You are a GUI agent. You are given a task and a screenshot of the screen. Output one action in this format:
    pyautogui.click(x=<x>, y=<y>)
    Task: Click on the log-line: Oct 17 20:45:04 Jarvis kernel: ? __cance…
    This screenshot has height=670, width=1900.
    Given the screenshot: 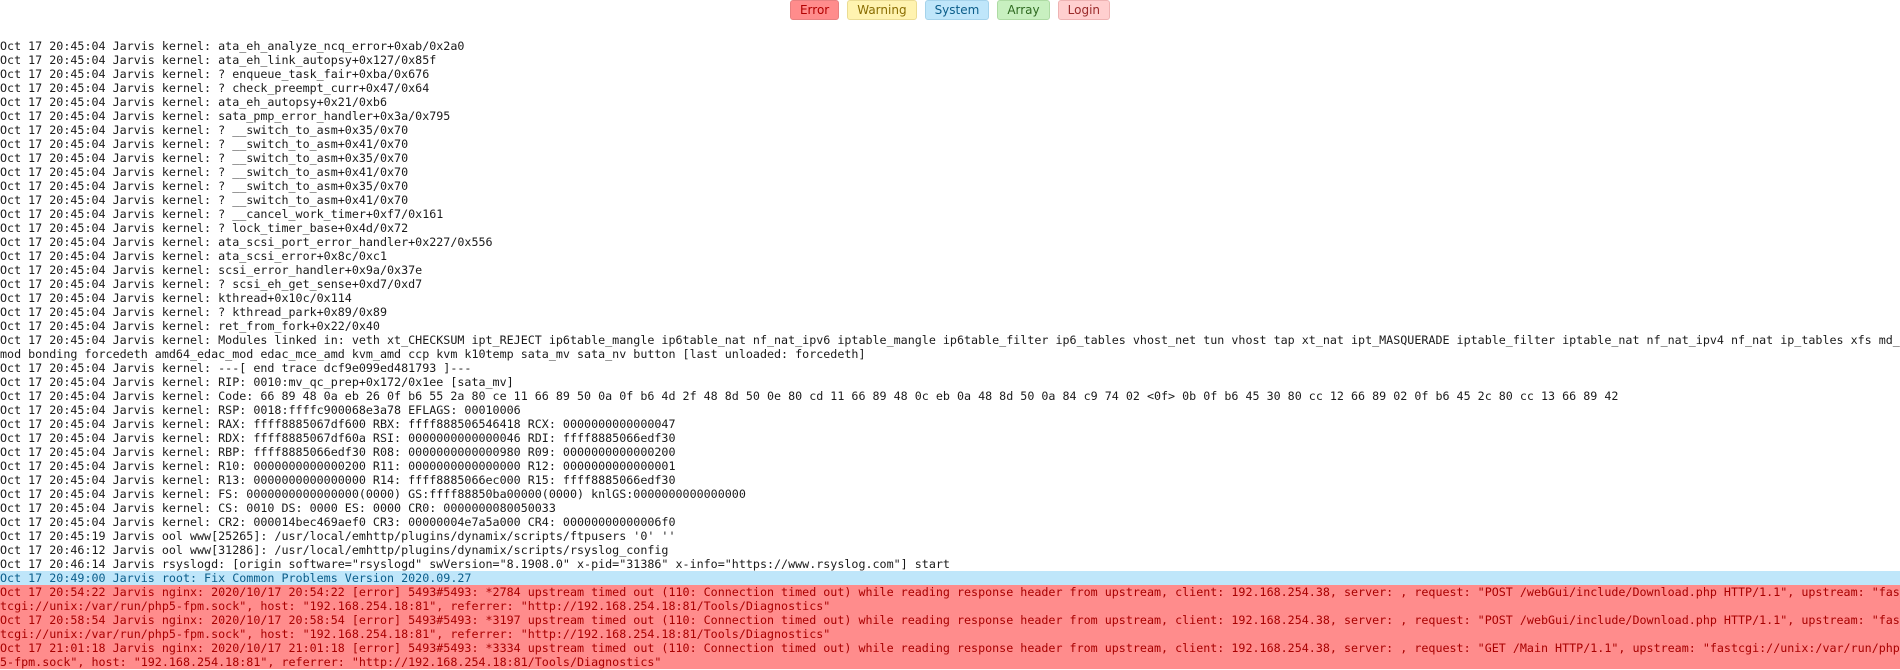 What is the action you would take?
    pyautogui.click(x=222, y=214)
    